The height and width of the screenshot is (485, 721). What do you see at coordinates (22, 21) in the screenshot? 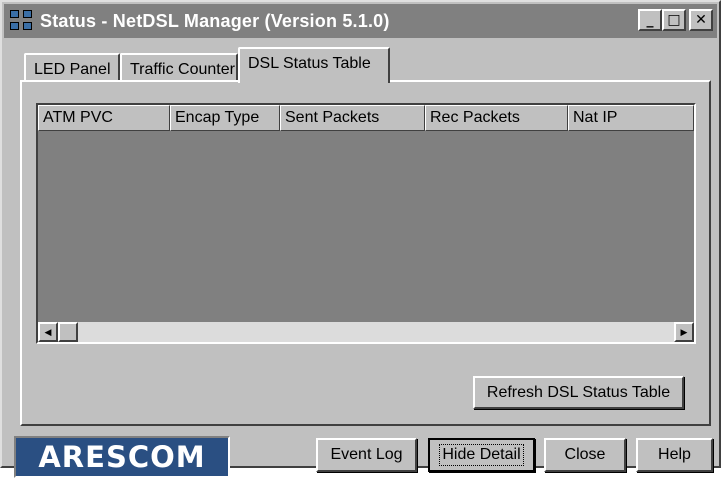
I see `network-computers-icon` at bounding box center [22, 21].